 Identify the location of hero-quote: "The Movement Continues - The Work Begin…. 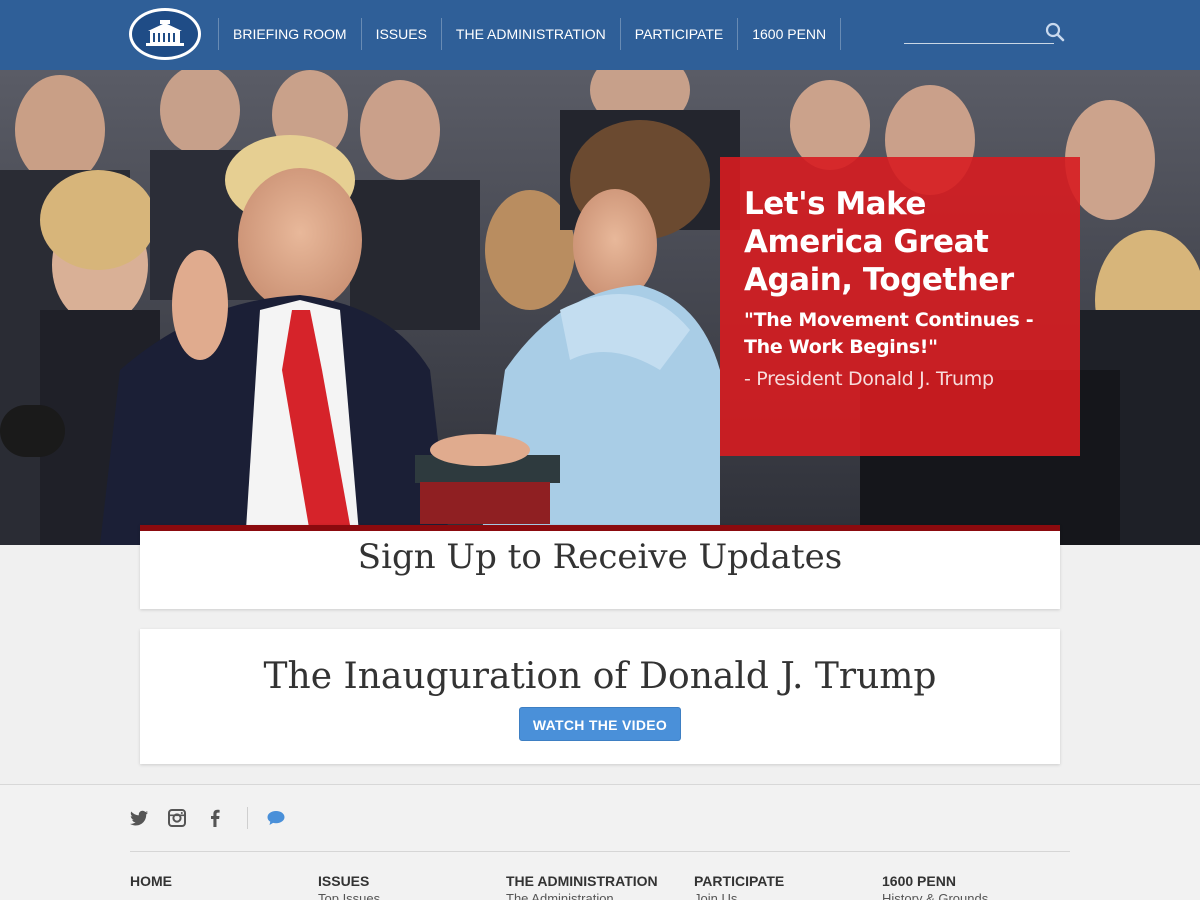
(889, 333).